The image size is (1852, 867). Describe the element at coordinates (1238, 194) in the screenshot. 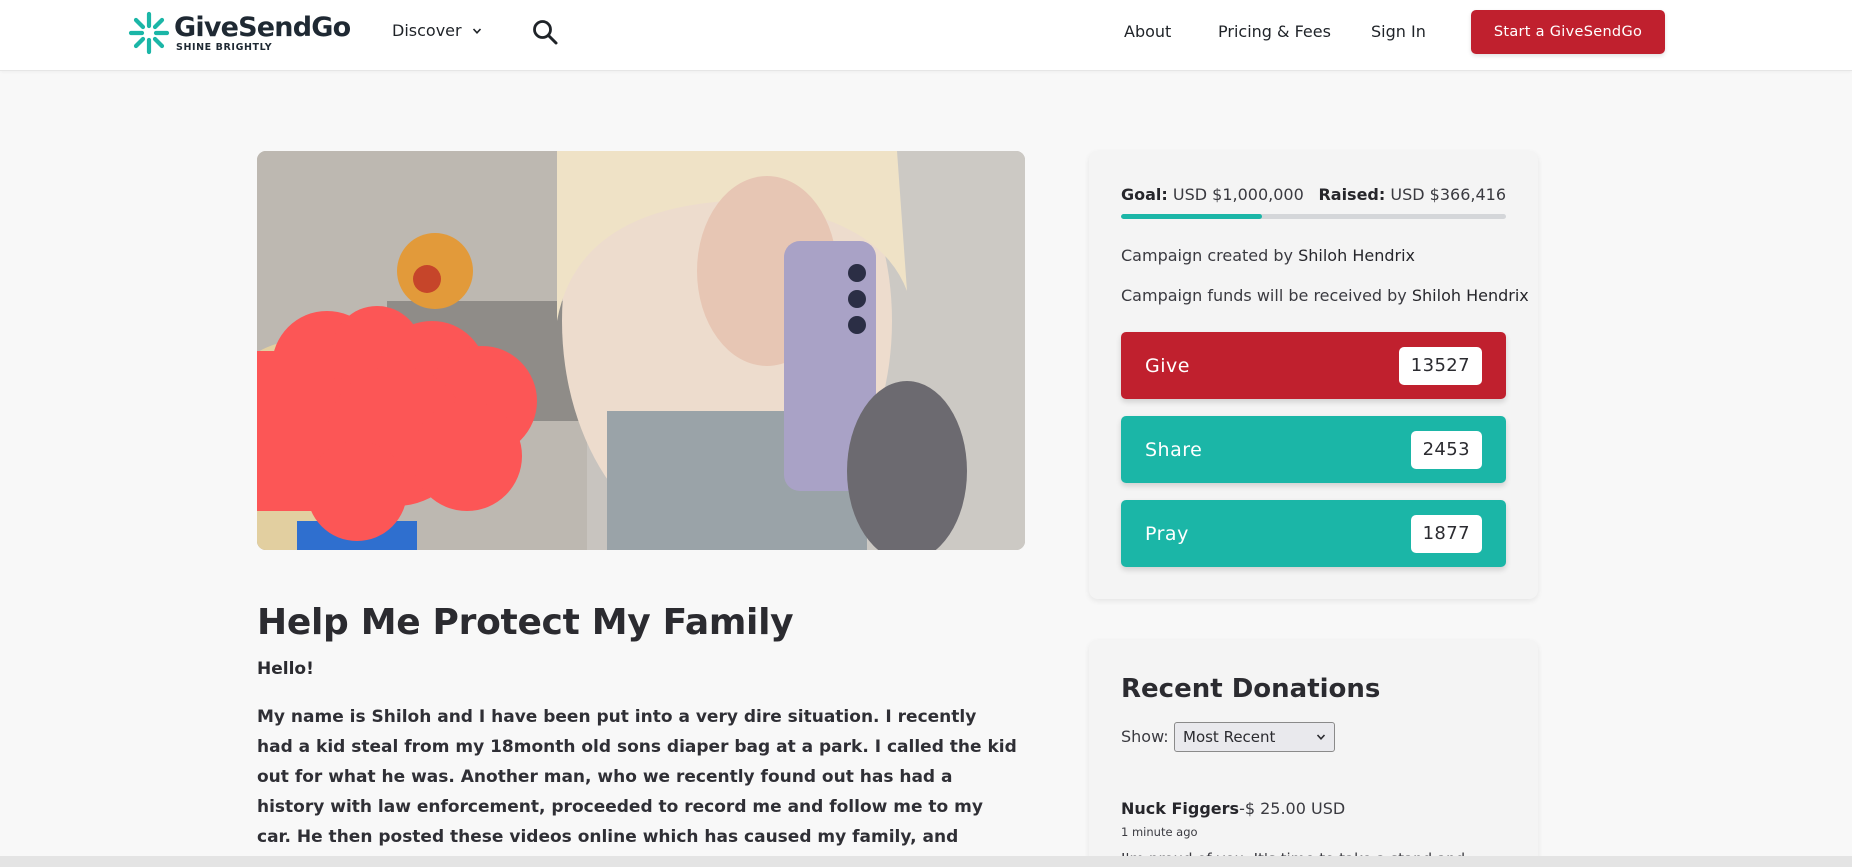

I see `goal-value: USD $1,000,000` at that location.